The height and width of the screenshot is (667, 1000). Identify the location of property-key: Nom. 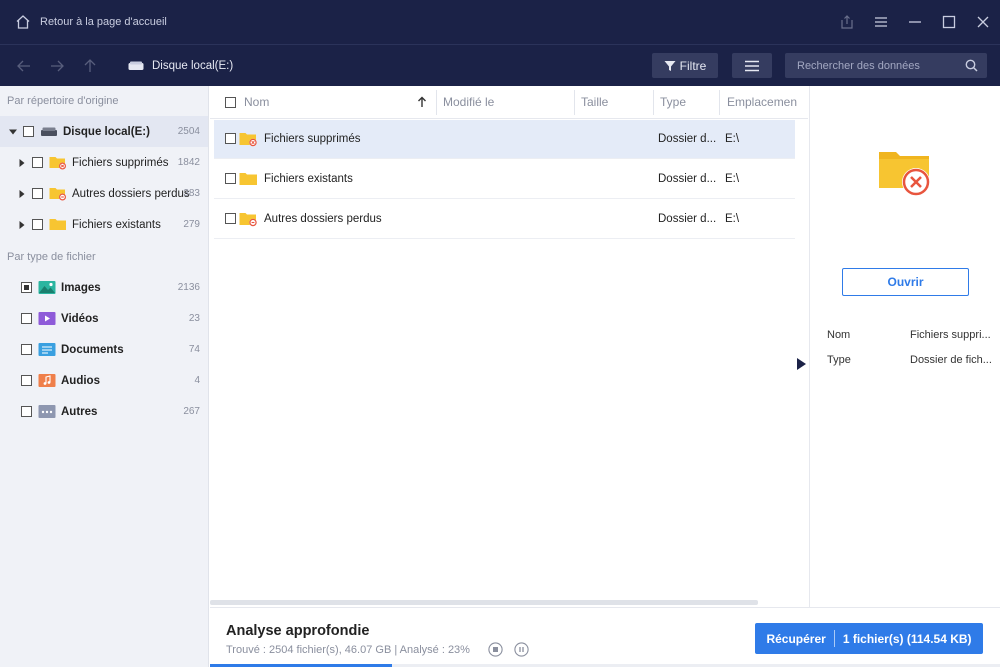
(839, 335).